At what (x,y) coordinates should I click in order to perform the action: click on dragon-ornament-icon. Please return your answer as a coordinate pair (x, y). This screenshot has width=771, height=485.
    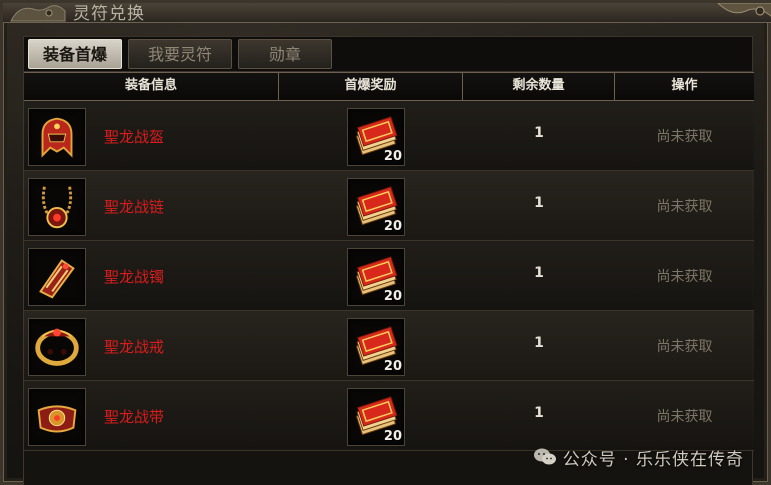
    Looking at the image, I should click on (38, 13).